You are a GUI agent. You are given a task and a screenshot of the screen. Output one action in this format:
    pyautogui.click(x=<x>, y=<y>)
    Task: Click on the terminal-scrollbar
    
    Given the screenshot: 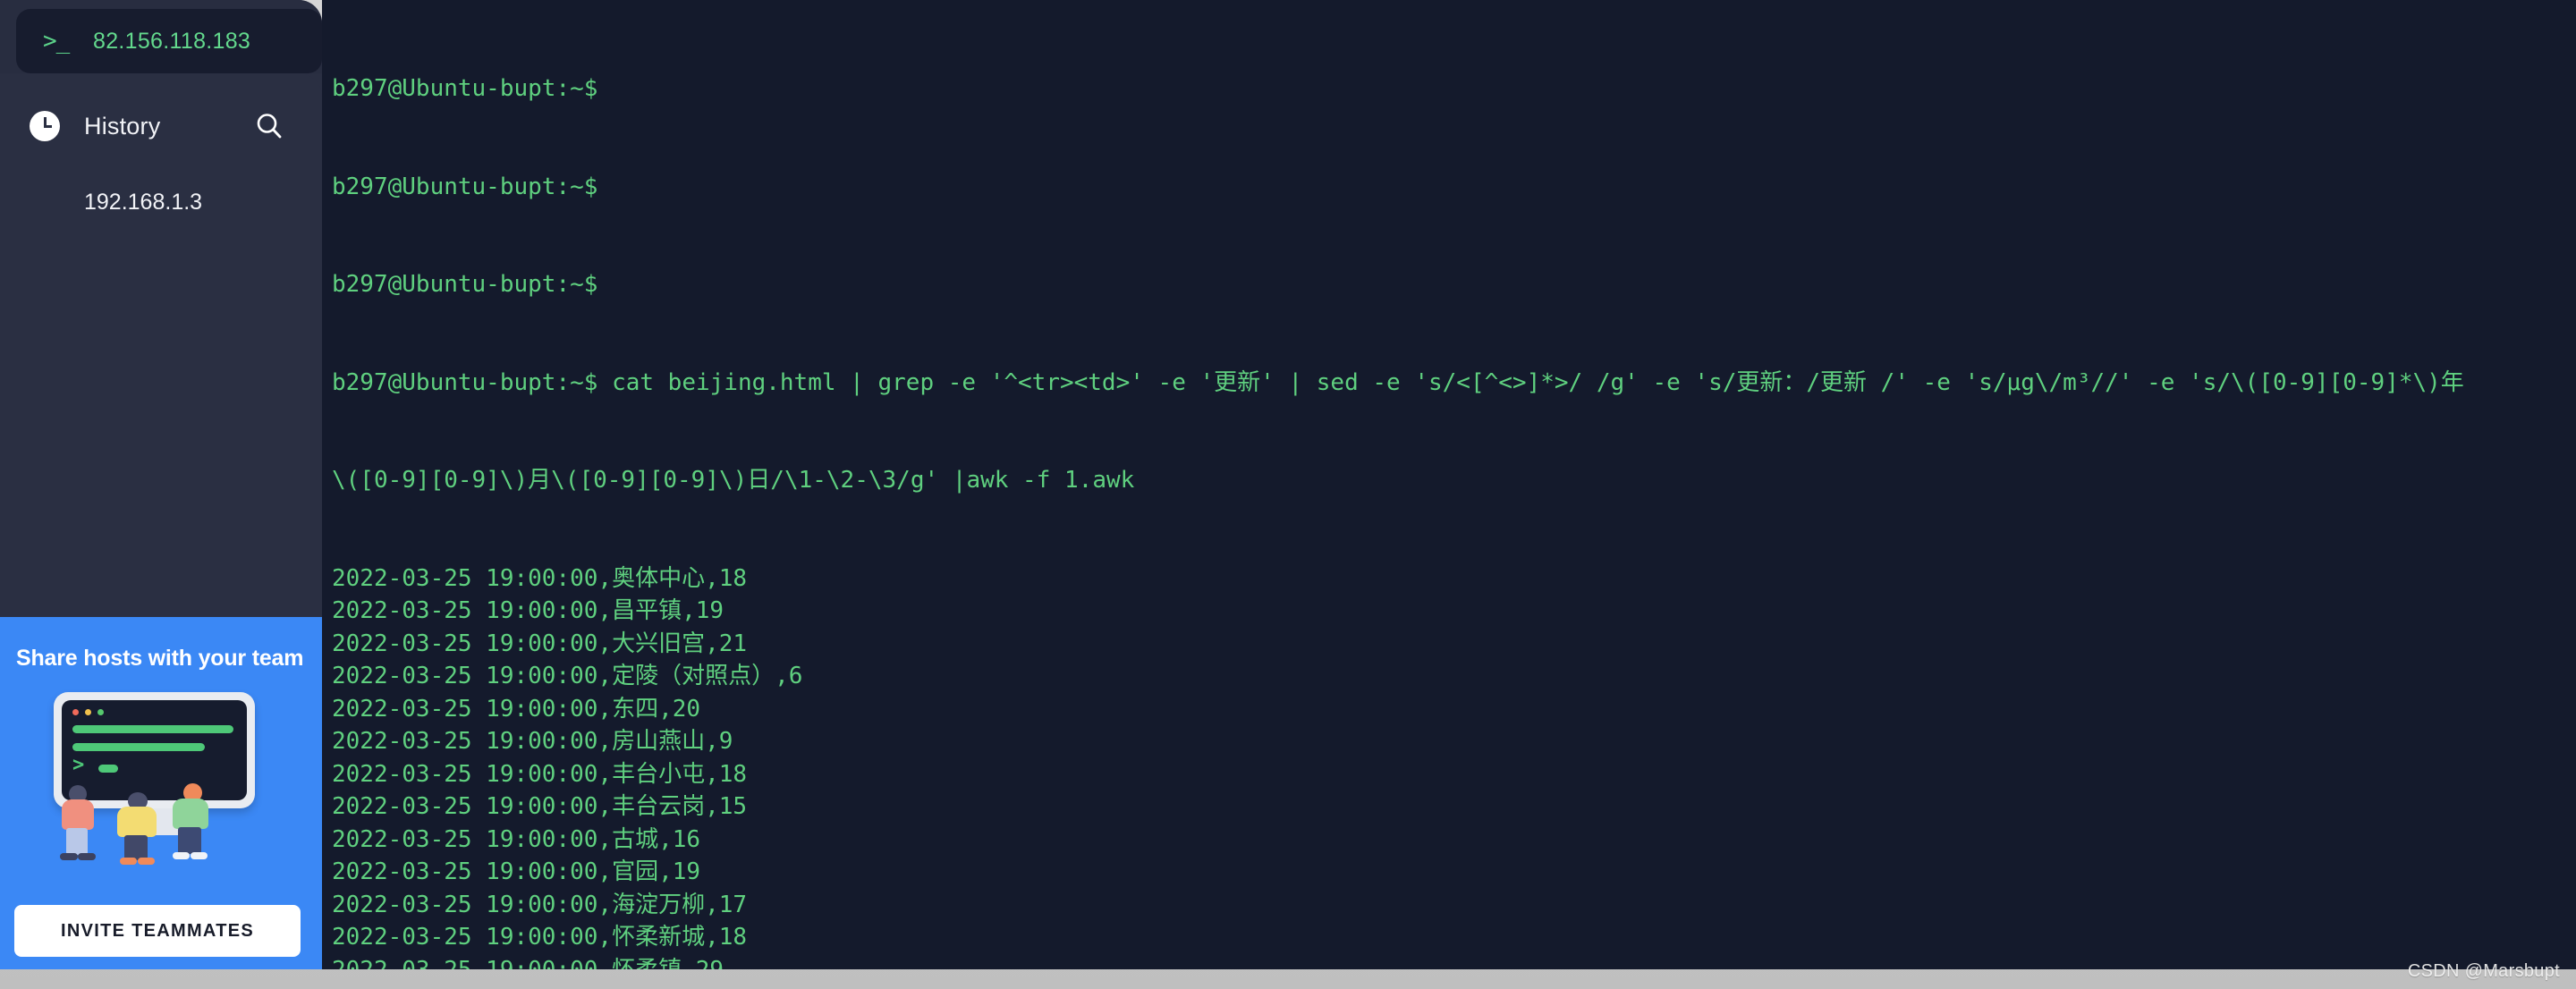 What is the action you would take?
    pyautogui.click(x=2571, y=484)
    